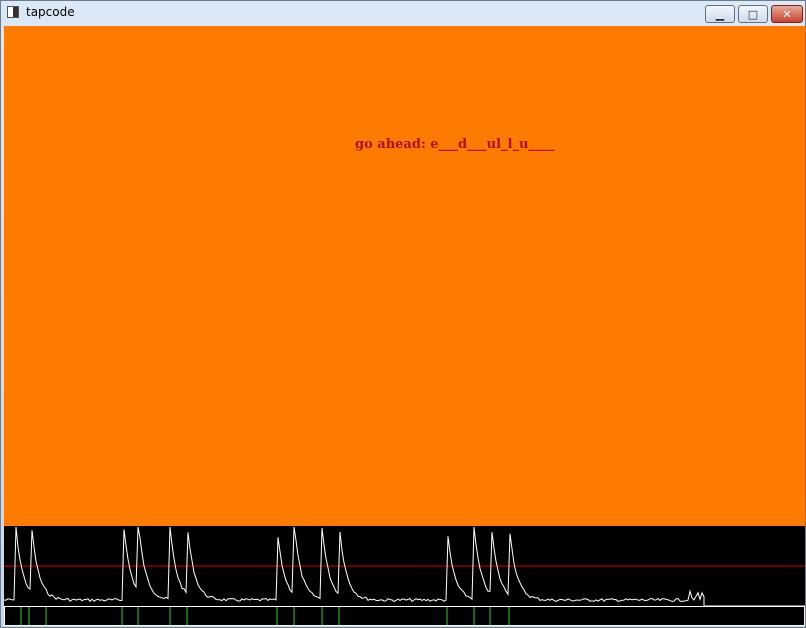 This screenshot has width=806, height=628. I want to click on minimize-button: ▁, so click(720, 14).